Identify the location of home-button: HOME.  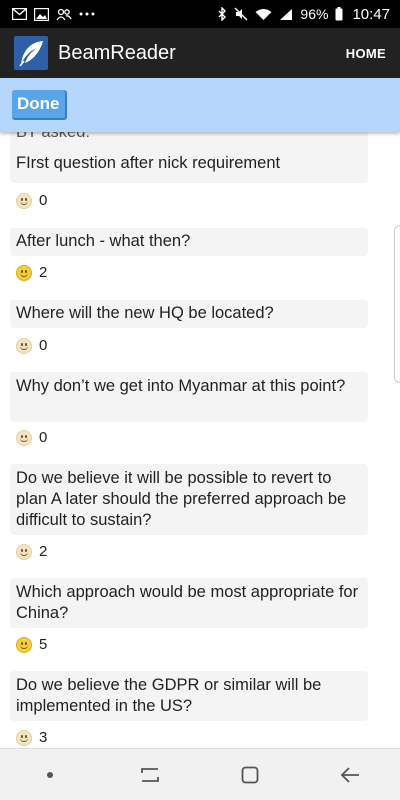
(366, 53).